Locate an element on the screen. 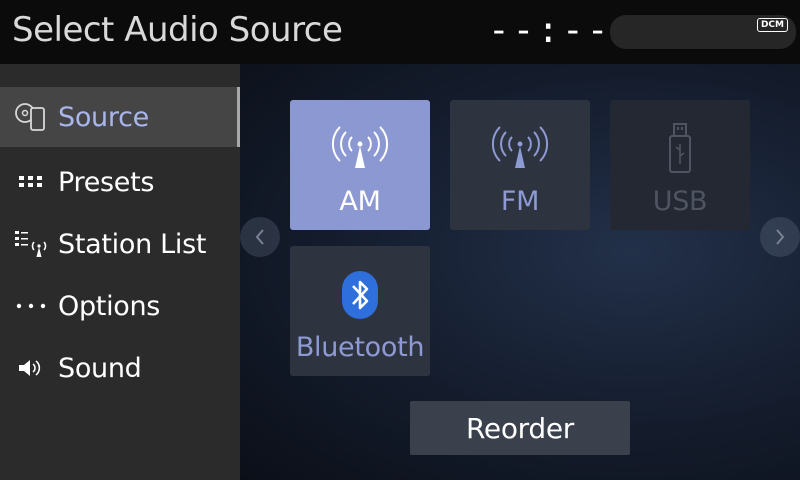 This screenshot has width=800, height=480. sidebar-item-presets: Presets is located at coordinates (119, 182).